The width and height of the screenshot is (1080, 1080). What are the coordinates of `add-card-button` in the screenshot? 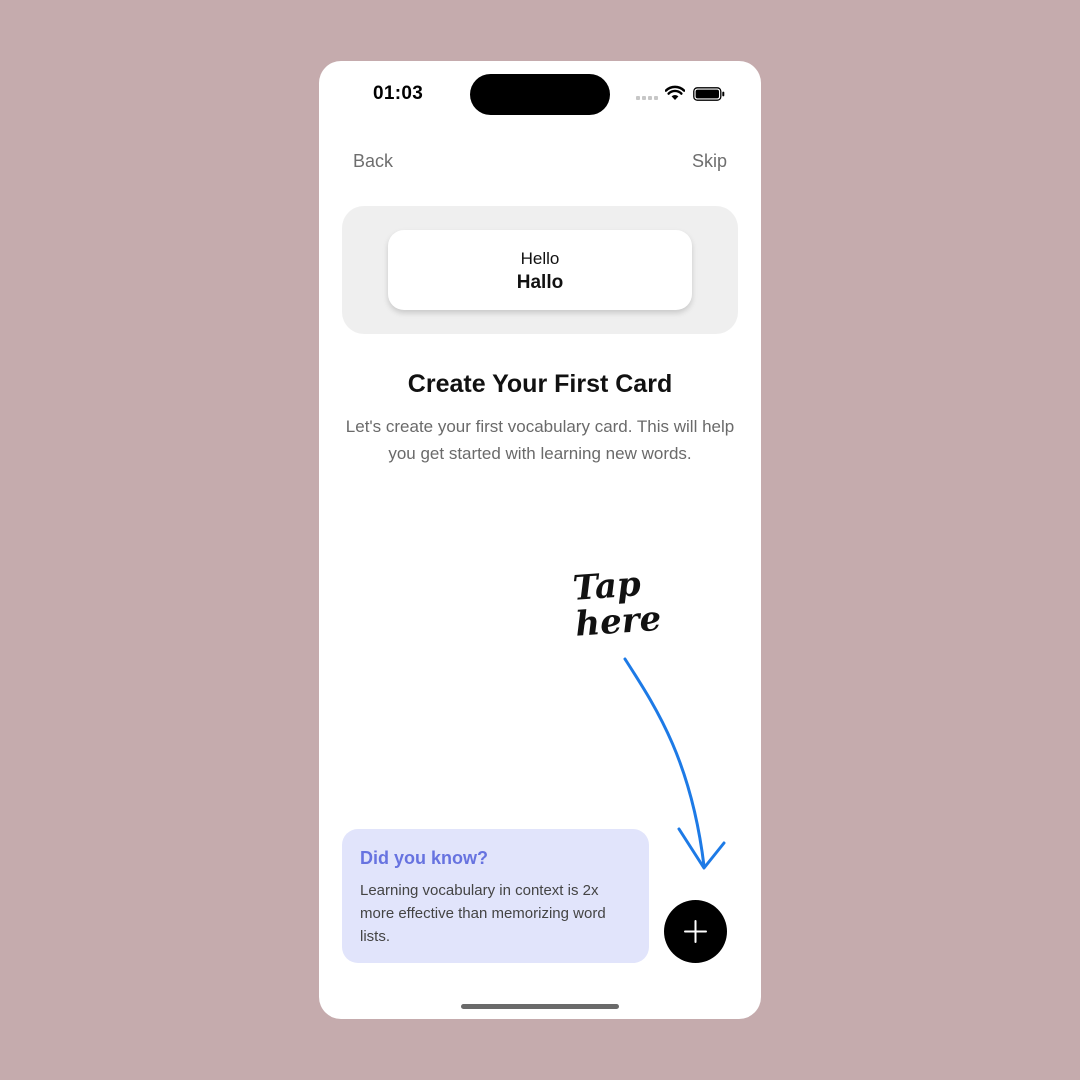 It's located at (695, 931).